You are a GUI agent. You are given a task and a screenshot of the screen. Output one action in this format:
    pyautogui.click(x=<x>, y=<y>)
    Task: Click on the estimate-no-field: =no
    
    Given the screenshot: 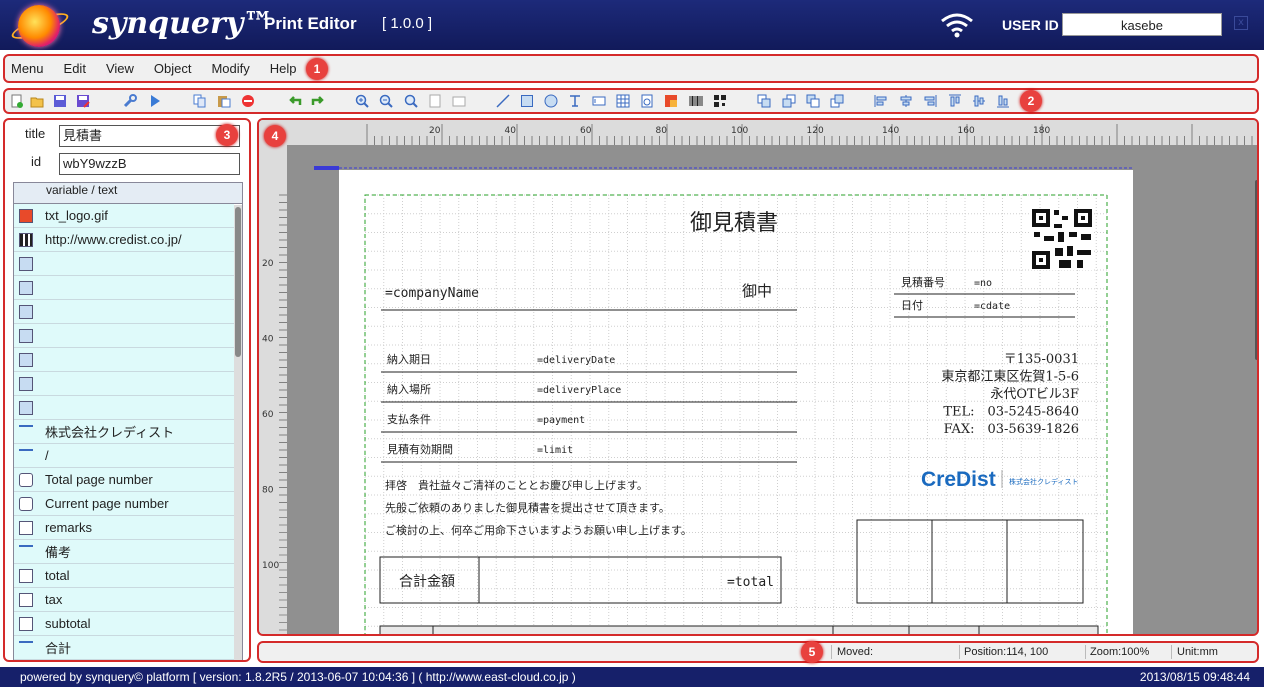 What is the action you would take?
    pyautogui.click(x=983, y=283)
    